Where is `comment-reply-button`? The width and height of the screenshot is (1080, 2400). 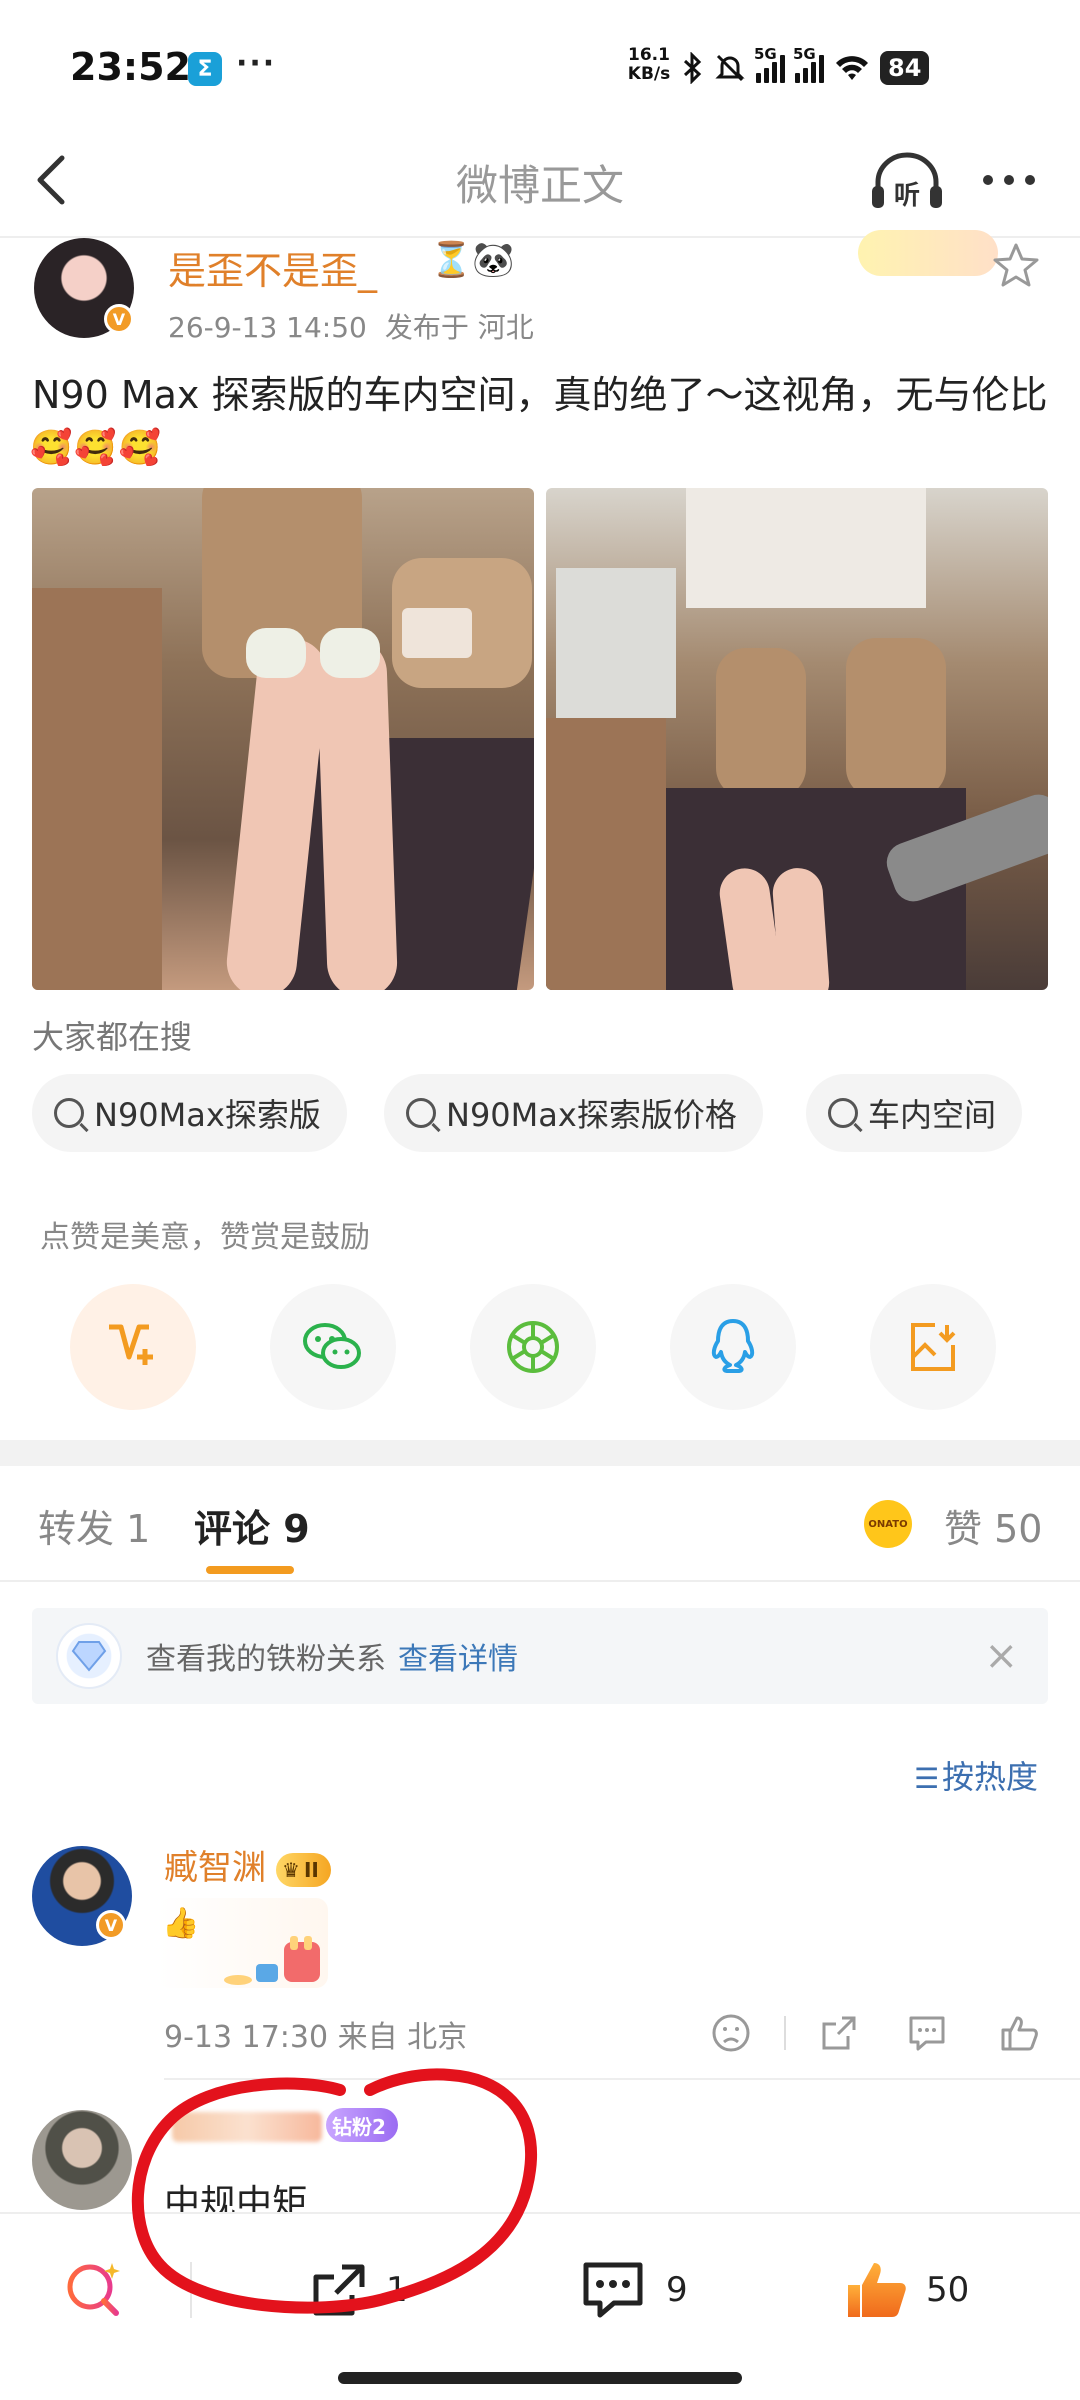 comment-reply-button is located at coordinates (927, 2033).